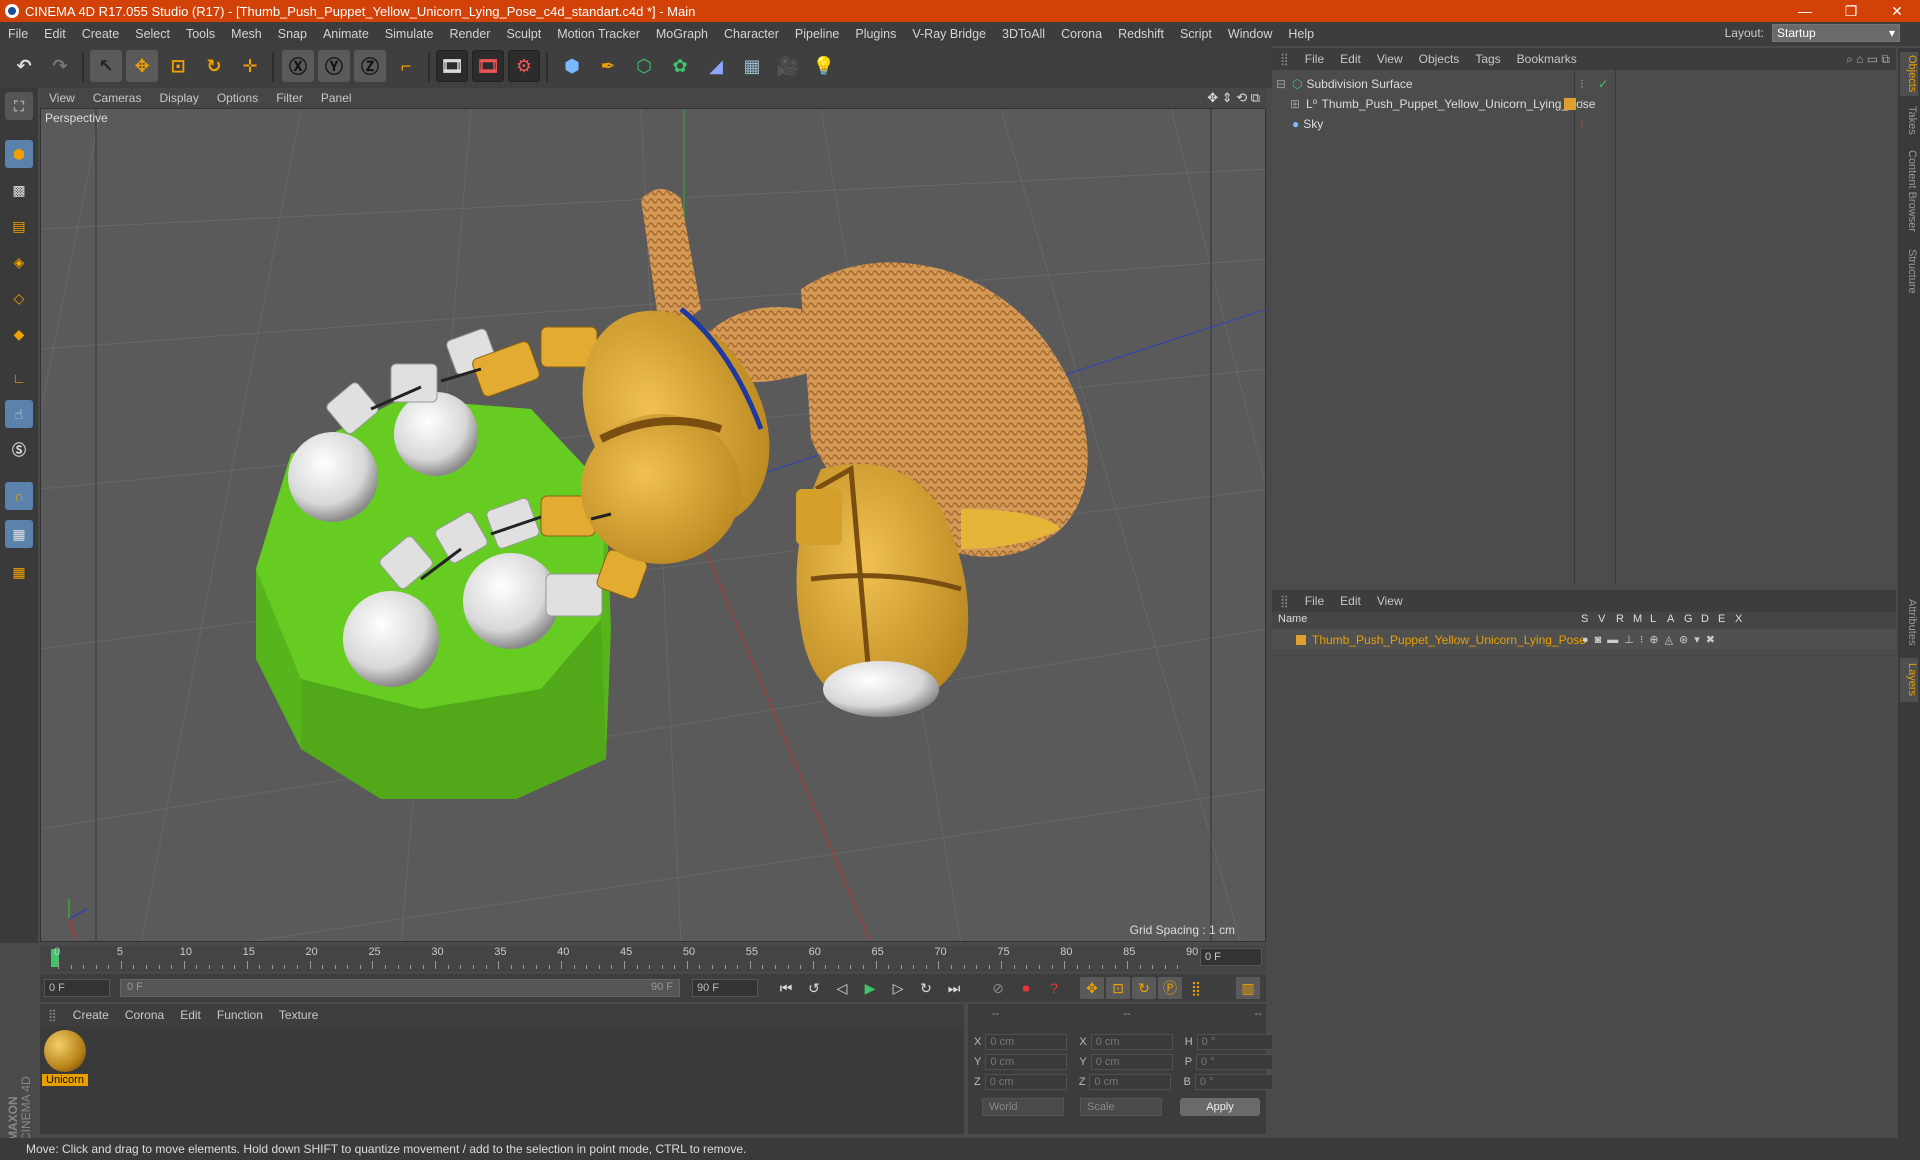 The width and height of the screenshot is (1920, 1160). What do you see at coordinates (1909, 120) in the screenshot?
I see `side-tab-takes: Takes` at bounding box center [1909, 120].